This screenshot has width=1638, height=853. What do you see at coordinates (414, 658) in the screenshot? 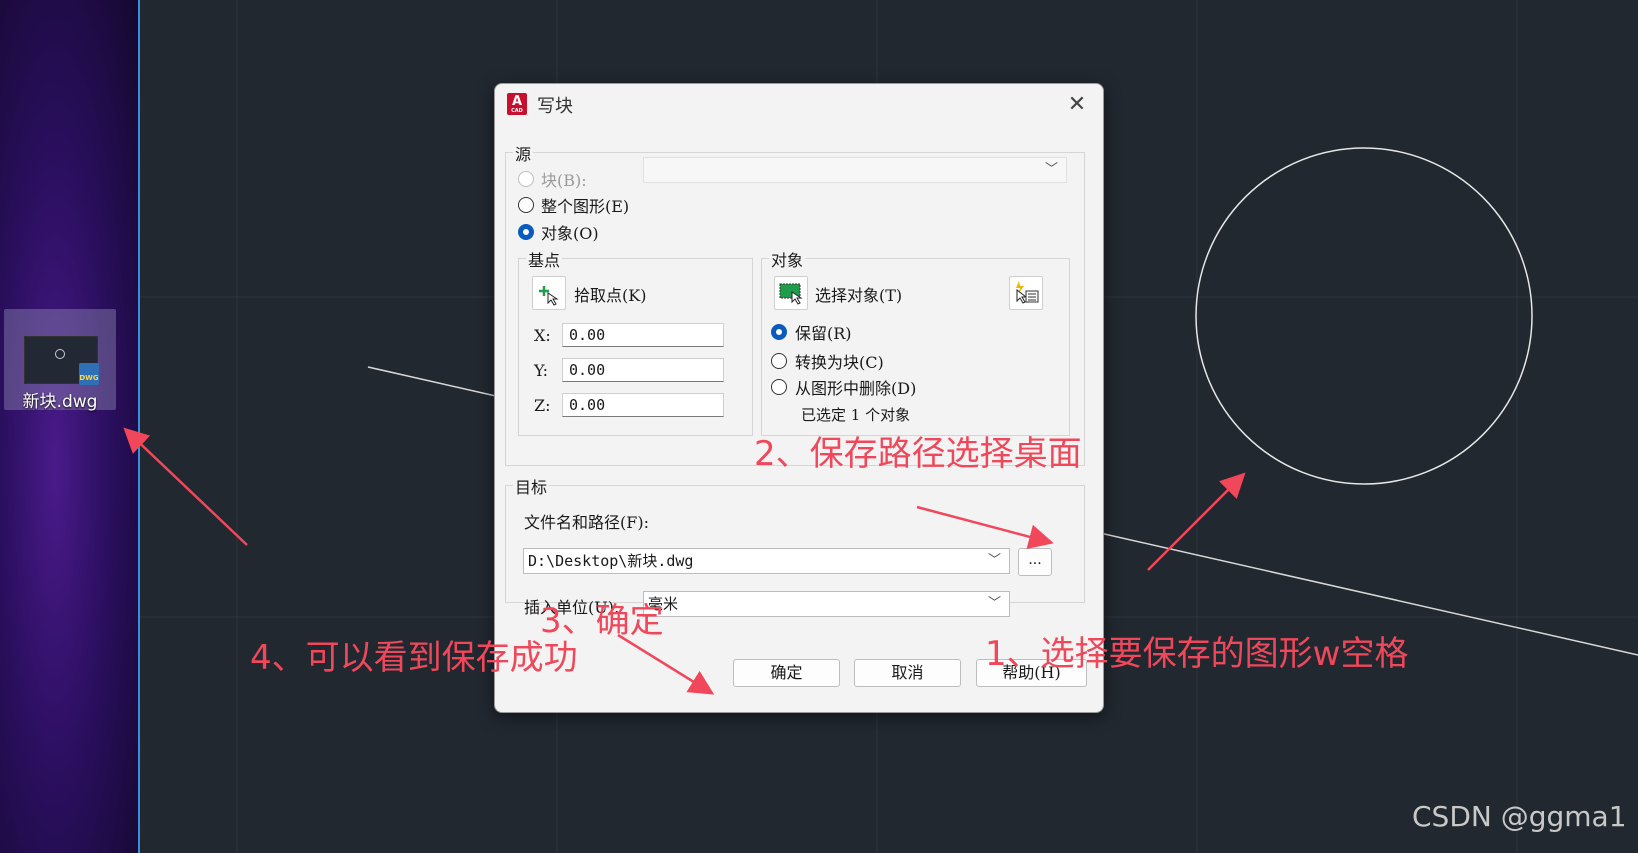
I see `annotation-step4: 4、可以看到保存成功` at bounding box center [414, 658].